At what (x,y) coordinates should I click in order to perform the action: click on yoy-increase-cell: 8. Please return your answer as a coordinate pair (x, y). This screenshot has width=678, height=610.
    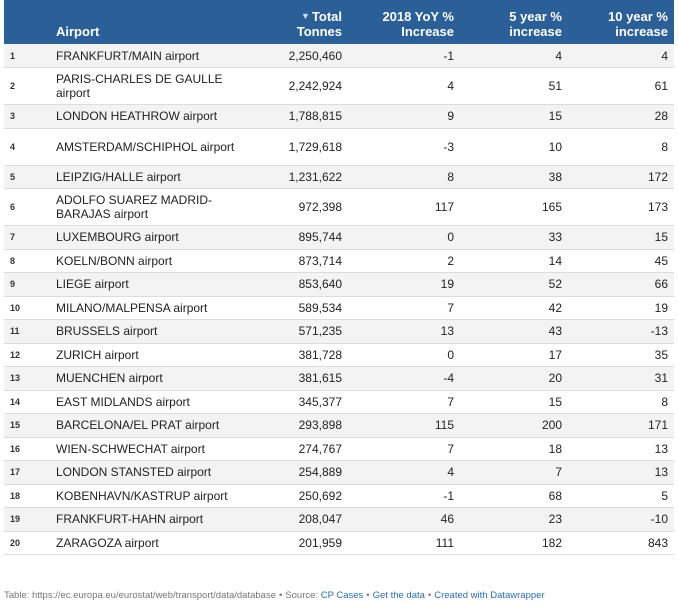
    Looking at the image, I should click on (404, 177).